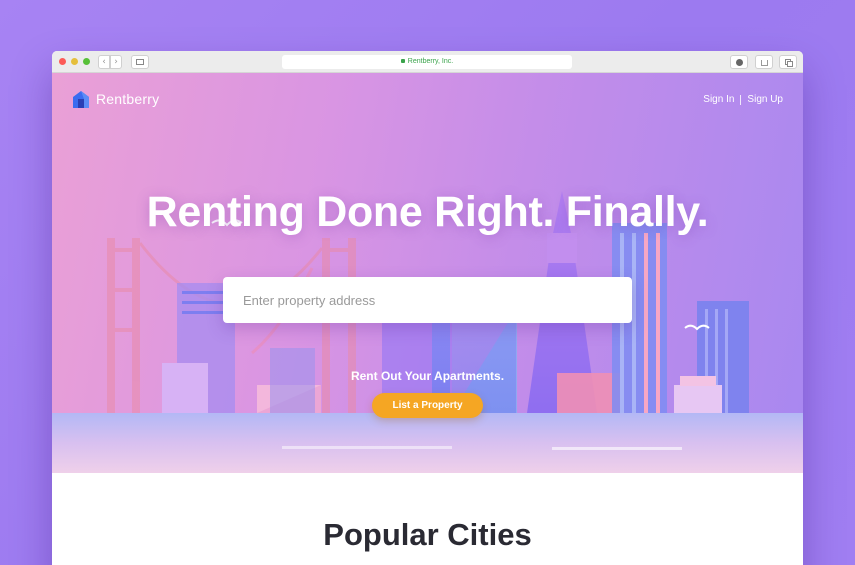 The height and width of the screenshot is (565, 855). I want to click on browser-toolbar: ‹ › Rentberry, Inc., so click(427, 62).